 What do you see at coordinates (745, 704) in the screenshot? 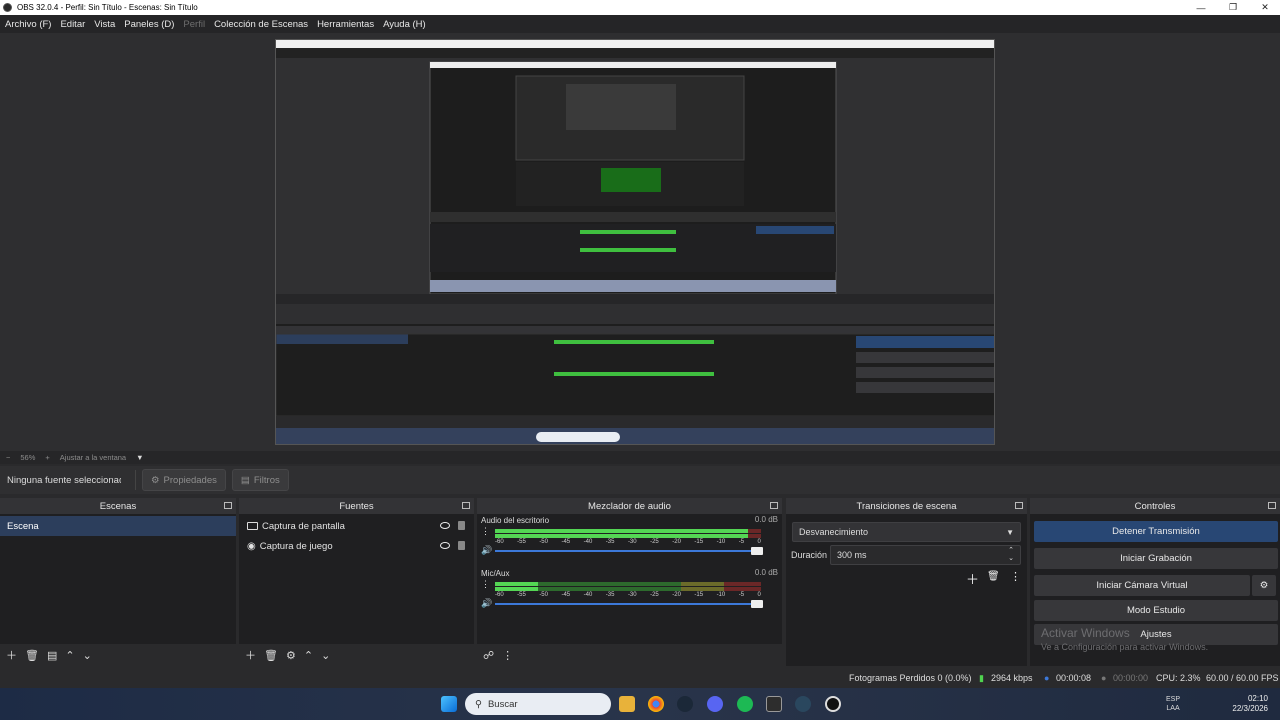
I see `spotify-icon` at bounding box center [745, 704].